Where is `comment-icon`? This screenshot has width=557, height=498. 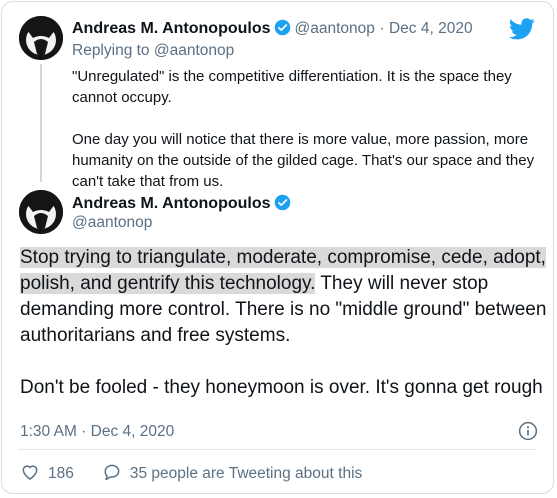 comment-icon is located at coordinates (112, 472).